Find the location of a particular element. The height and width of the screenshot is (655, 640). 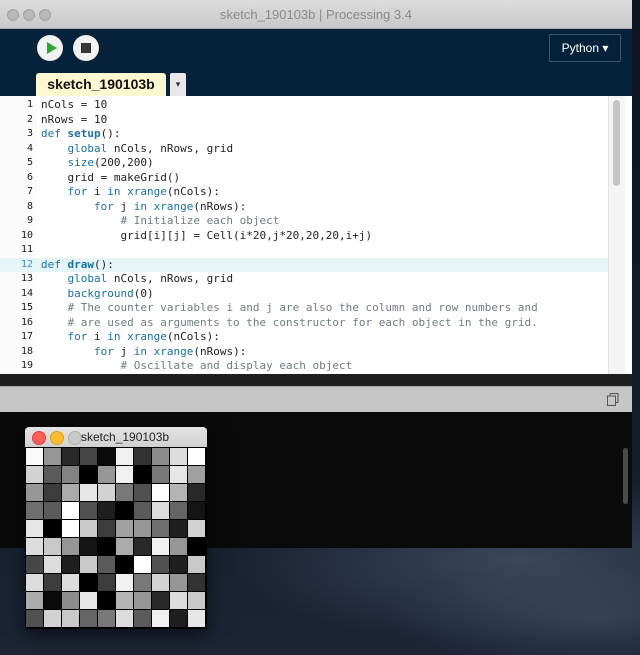

code-line: 6 grid = makeGrid() is located at coordinates (304, 178).